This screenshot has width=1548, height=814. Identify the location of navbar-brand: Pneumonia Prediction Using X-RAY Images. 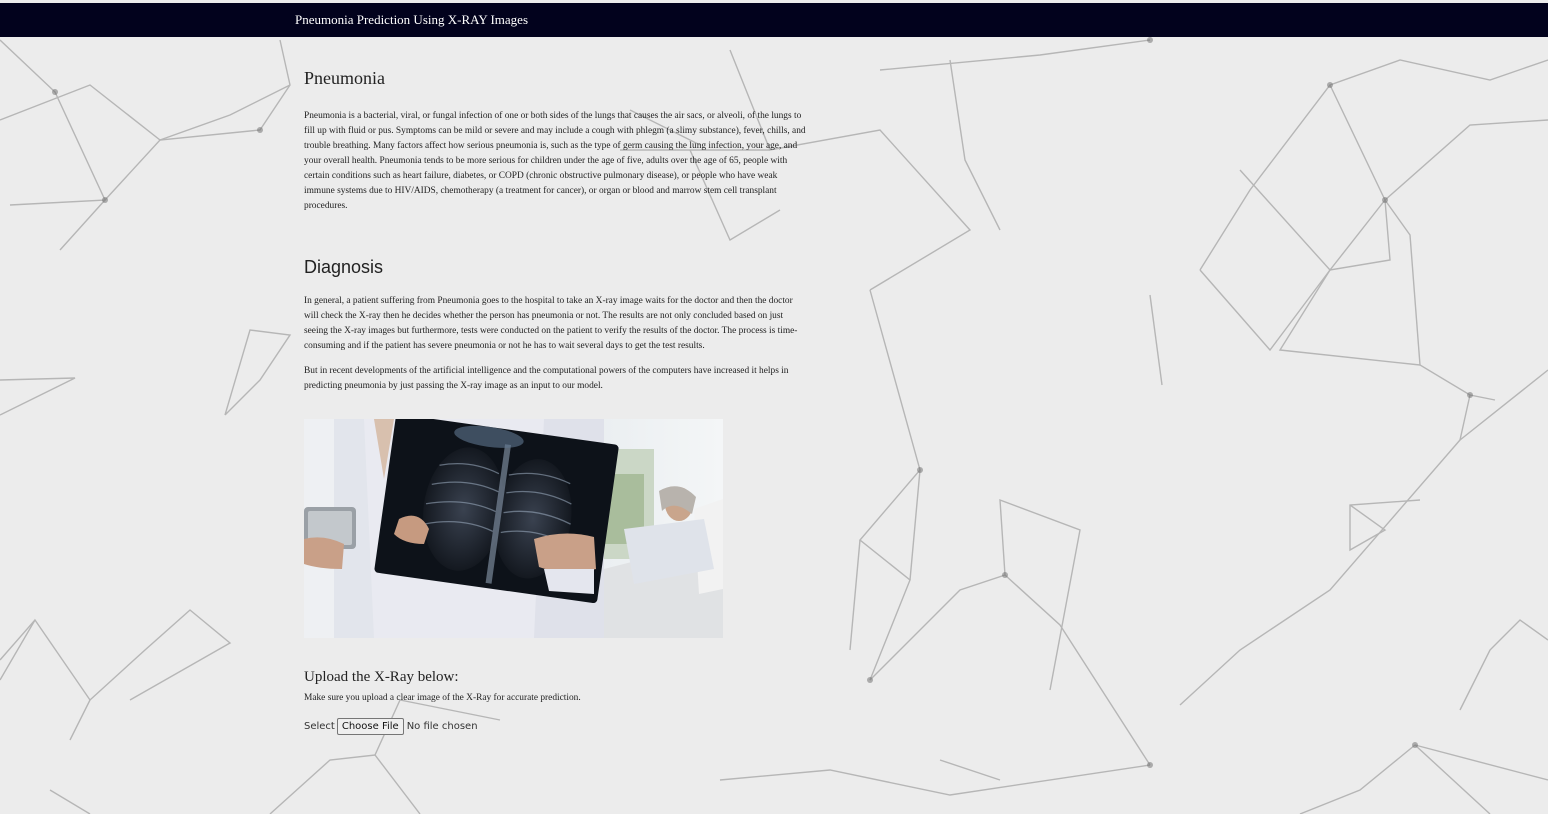
(411, 20).